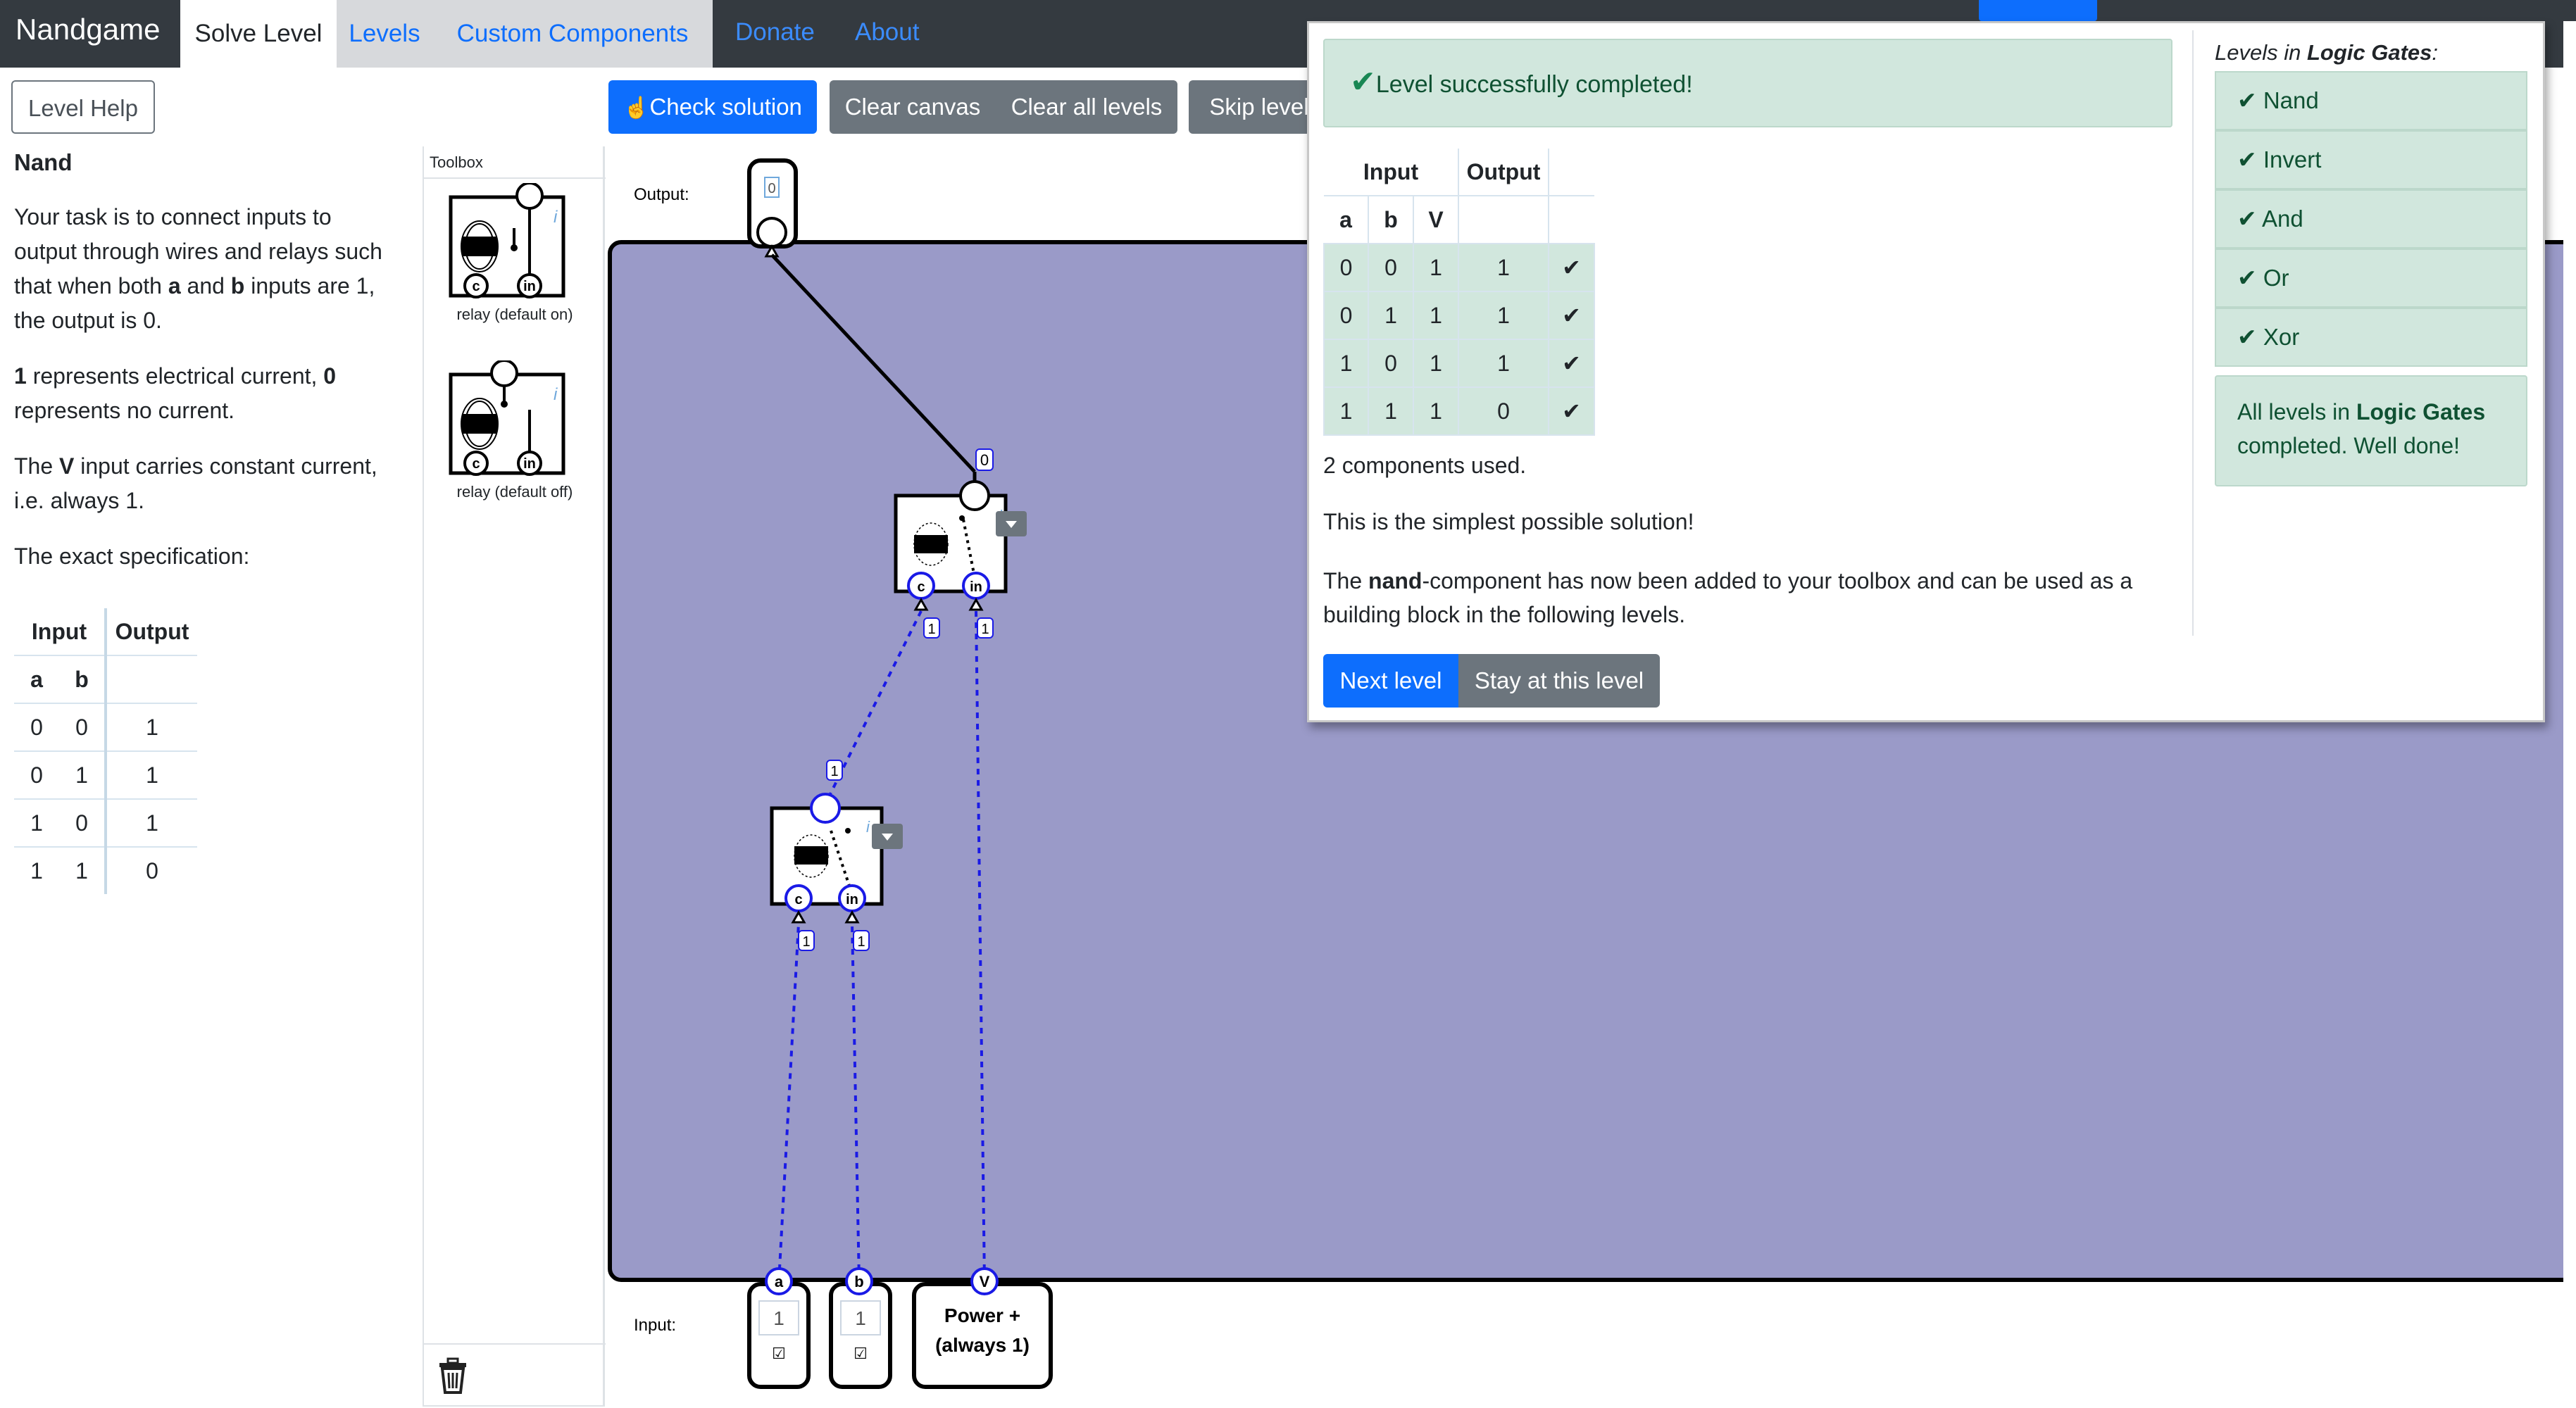 The width and height of the screenshot is (2576, 1408). I want to click on levels-list-title: Levels in Logic Gates:, so click(2326, 52).